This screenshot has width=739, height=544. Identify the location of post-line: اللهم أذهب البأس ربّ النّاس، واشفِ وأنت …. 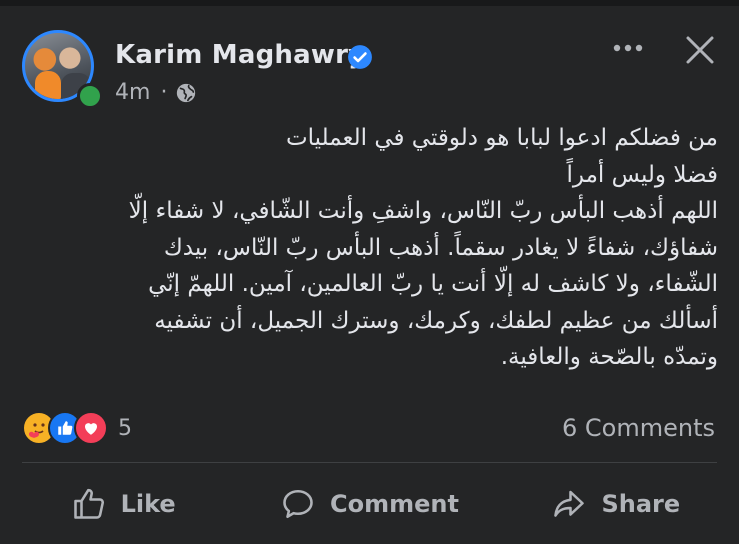
(423, 211).